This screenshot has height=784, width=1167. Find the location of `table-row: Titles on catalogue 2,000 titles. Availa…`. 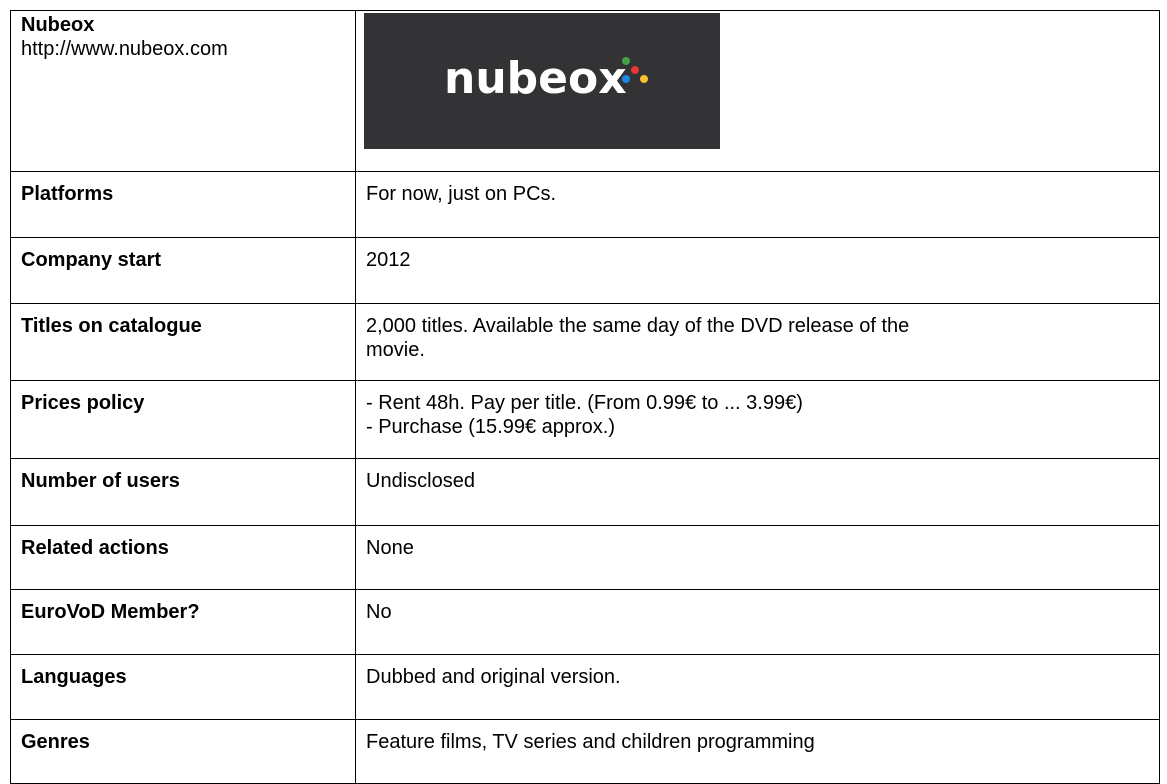

table-row: Titles on catalogue 2,000 titles. Availa… is located at coordinates (585, 342).